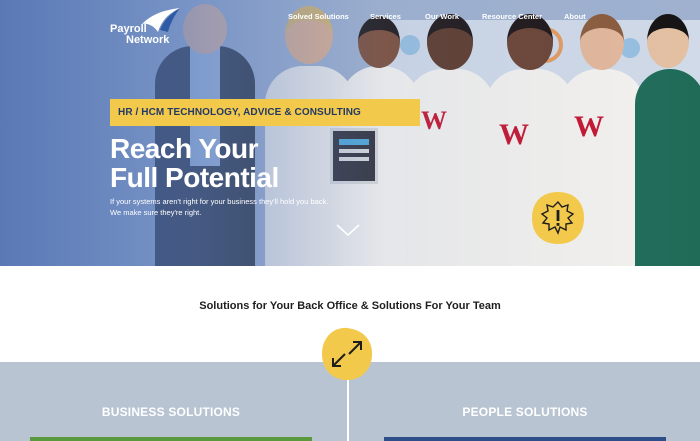  I want to click on nav-about: About, so click(575, 16).